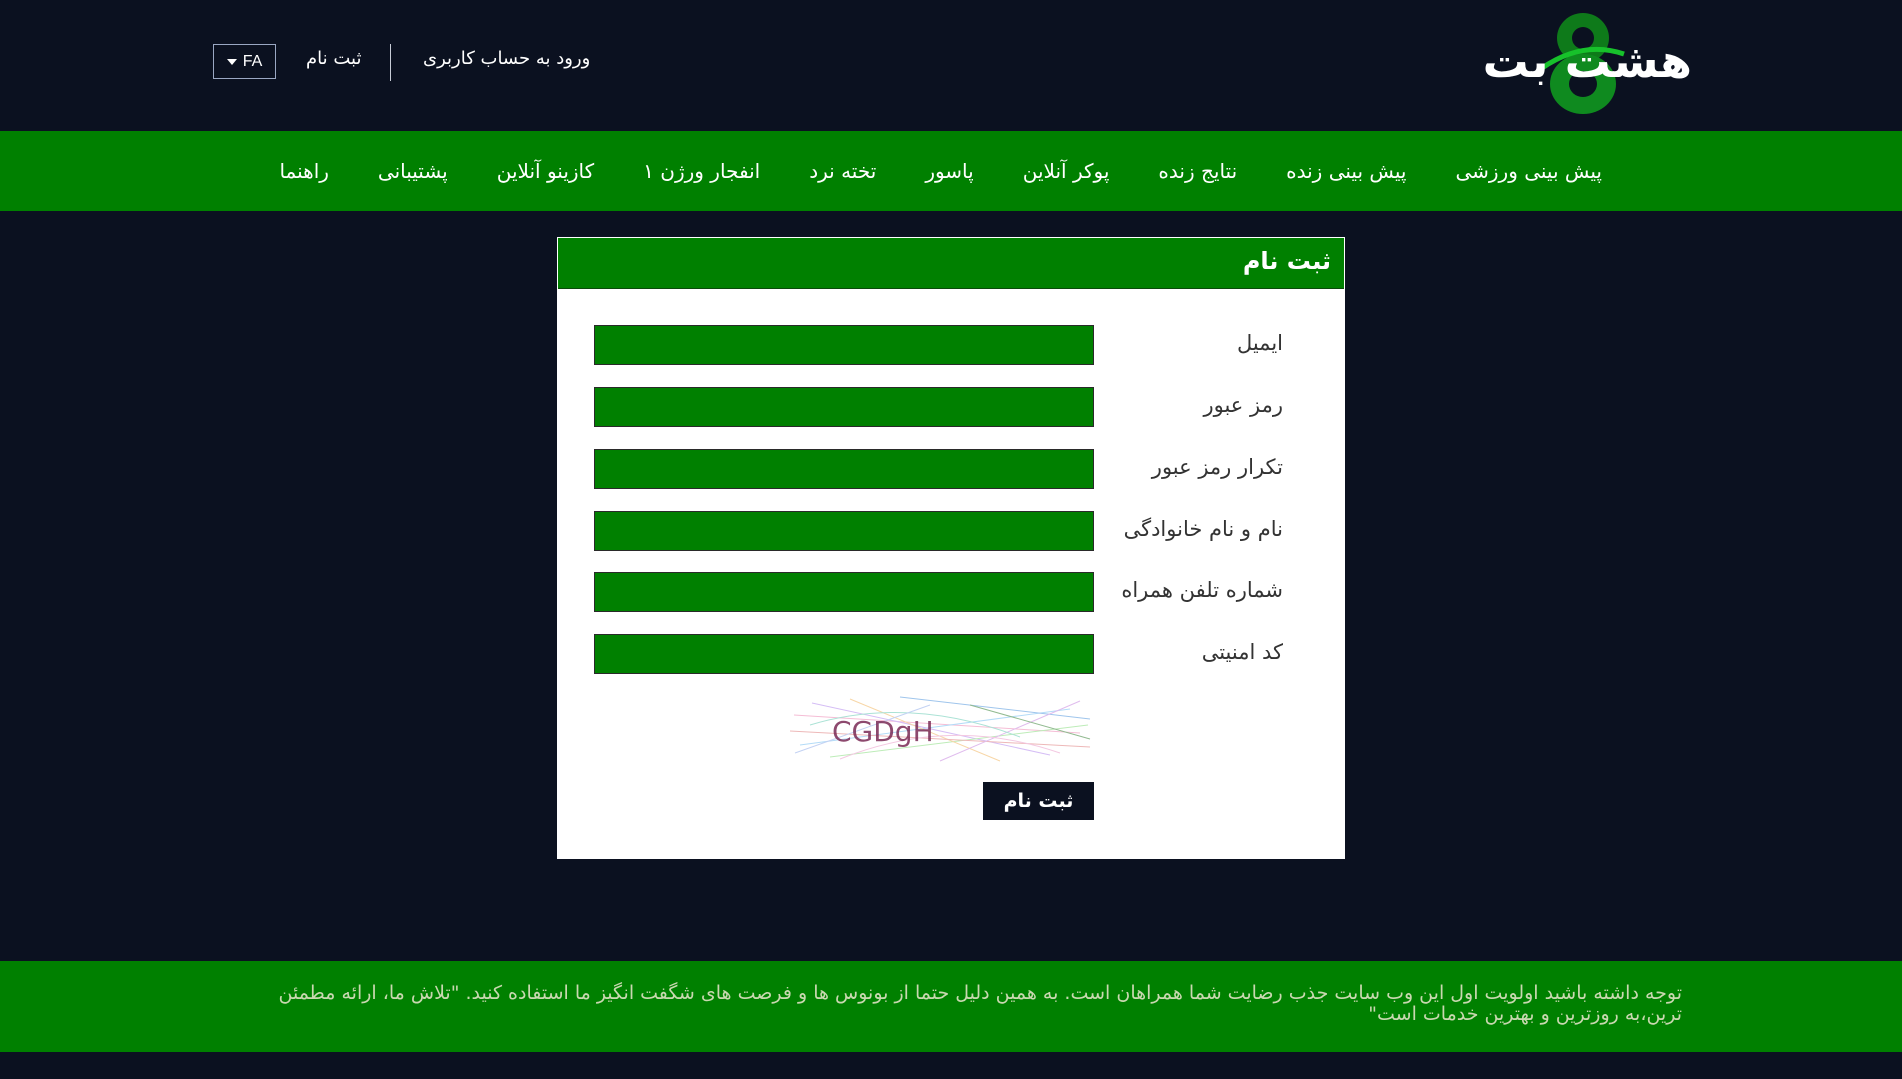 This screenshot has height=1079, width=1902. Describe the element at coordinates (333, 58) in the screenshot. I see `register-link: ثبت نام` at that location.